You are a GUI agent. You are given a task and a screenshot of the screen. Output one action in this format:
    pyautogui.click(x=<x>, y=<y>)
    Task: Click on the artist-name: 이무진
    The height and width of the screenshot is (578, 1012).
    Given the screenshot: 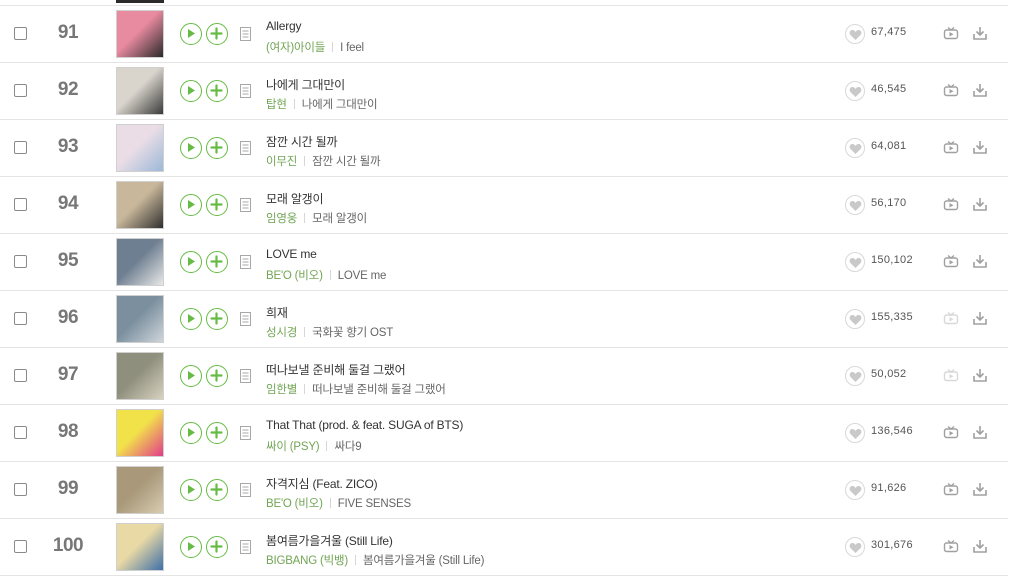 What is the action you would take?
    pyautogui.click(x=281, y=162)
    